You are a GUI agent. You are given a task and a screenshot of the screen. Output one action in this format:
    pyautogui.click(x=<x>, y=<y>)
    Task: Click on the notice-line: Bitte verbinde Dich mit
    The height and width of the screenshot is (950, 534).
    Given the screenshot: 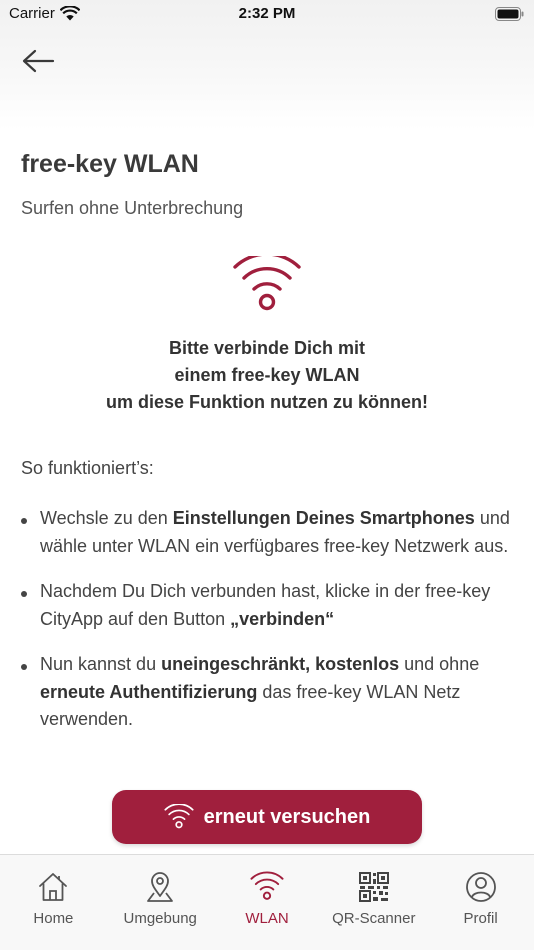 What is the action you would take?
    pyautogui.click(x=267, y=348)
    